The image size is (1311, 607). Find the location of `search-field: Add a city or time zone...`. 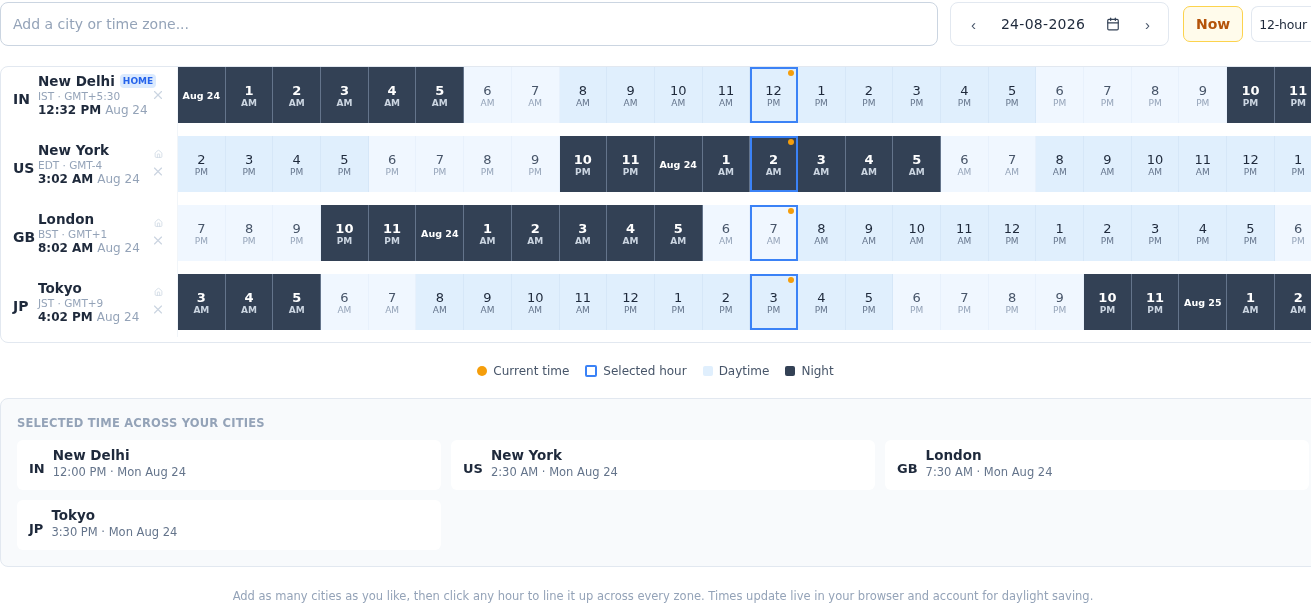

search-field: Add a city or time zone... is located at coordinates (469, 24).